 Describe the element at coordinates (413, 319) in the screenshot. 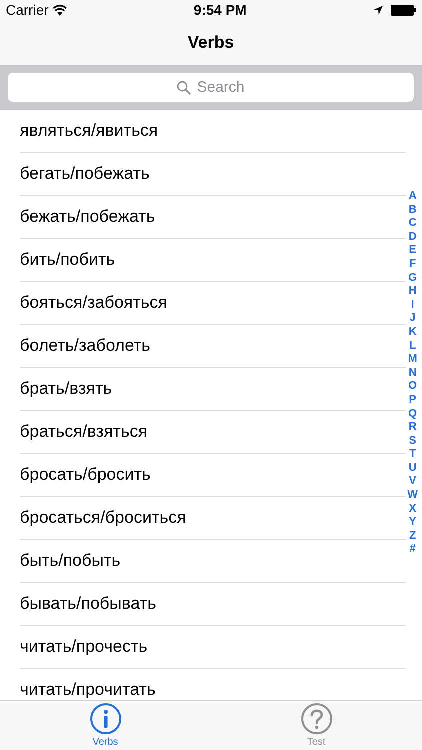

I see `index-letter: J` at that location.